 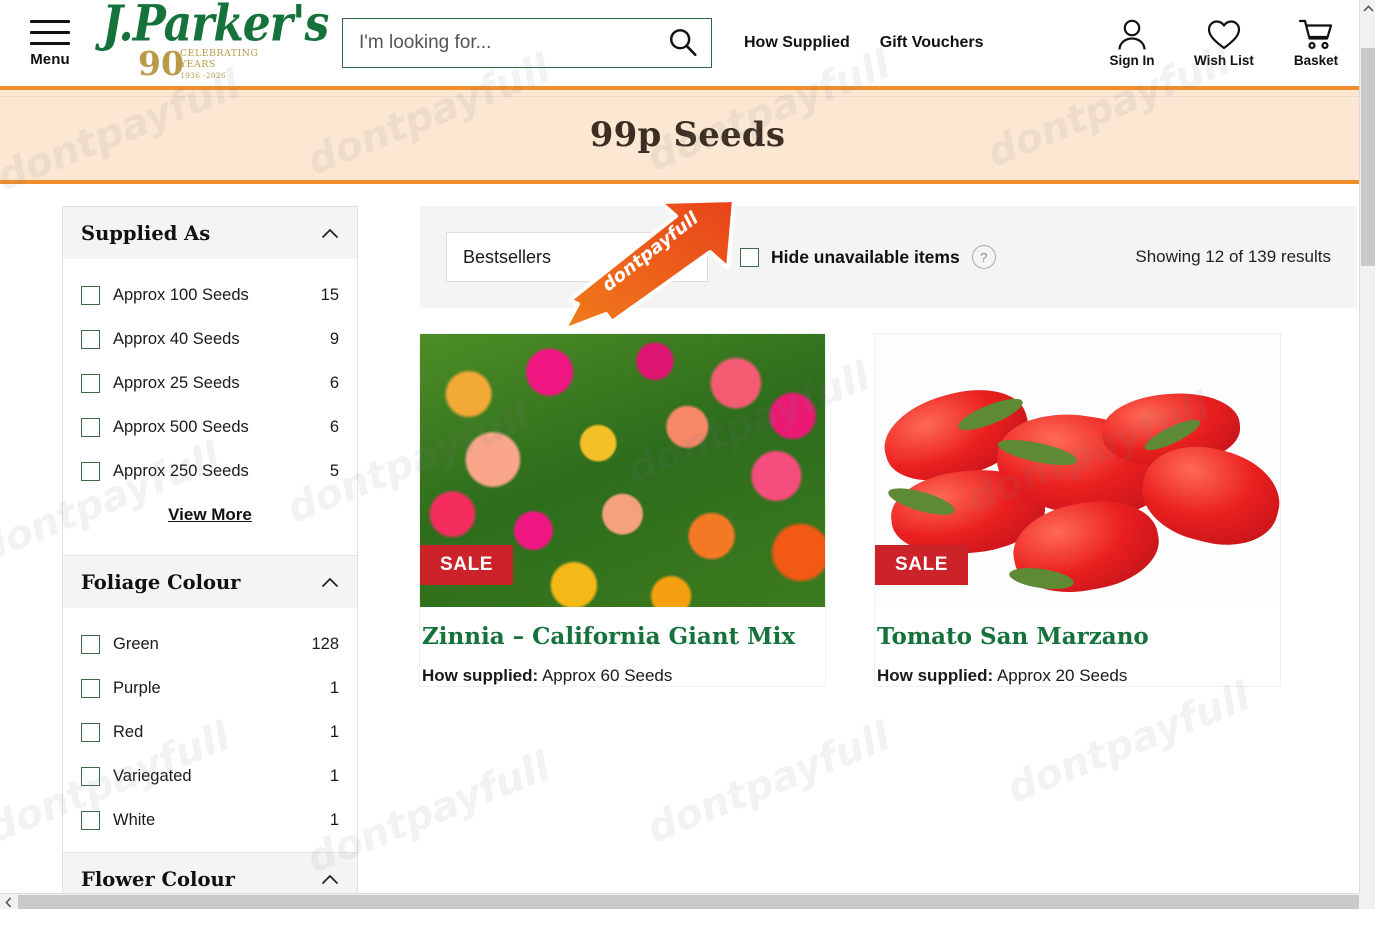 I want to click on nav-item-gift-vouchers: Gift Vouchers, so click(x=932, y=43).